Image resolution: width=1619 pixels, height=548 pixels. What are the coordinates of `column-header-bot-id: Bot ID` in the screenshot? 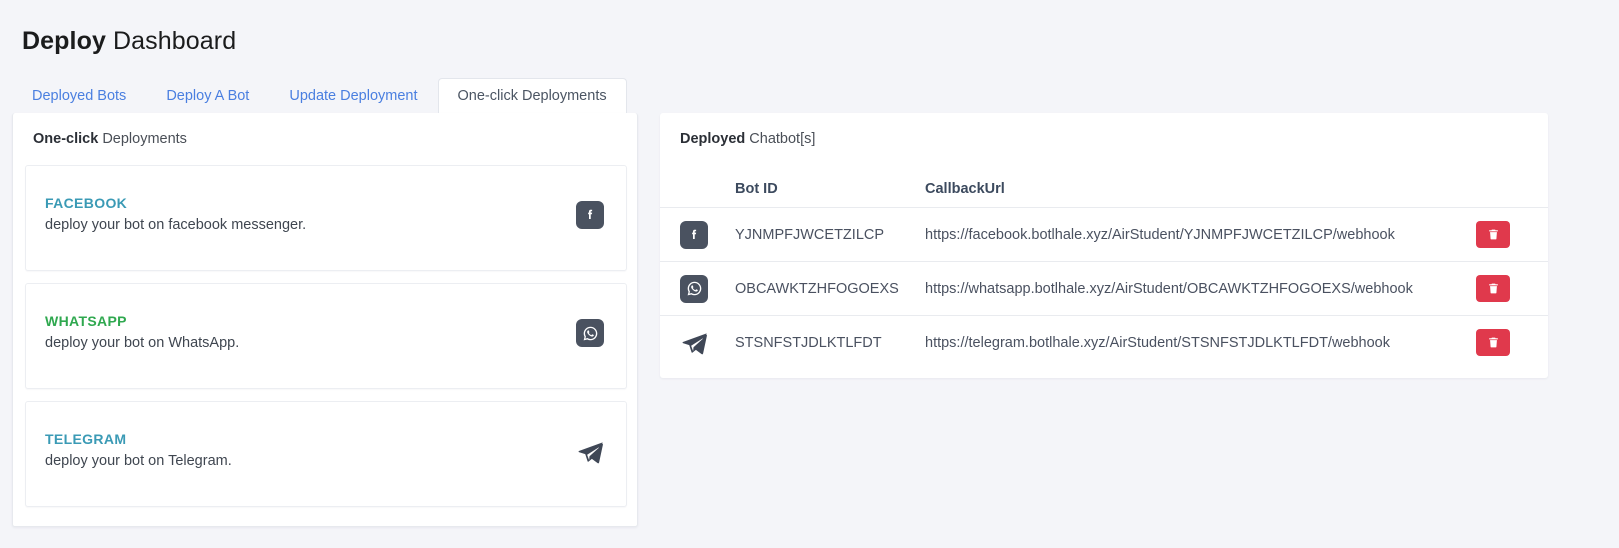 It's located at (756, 189).